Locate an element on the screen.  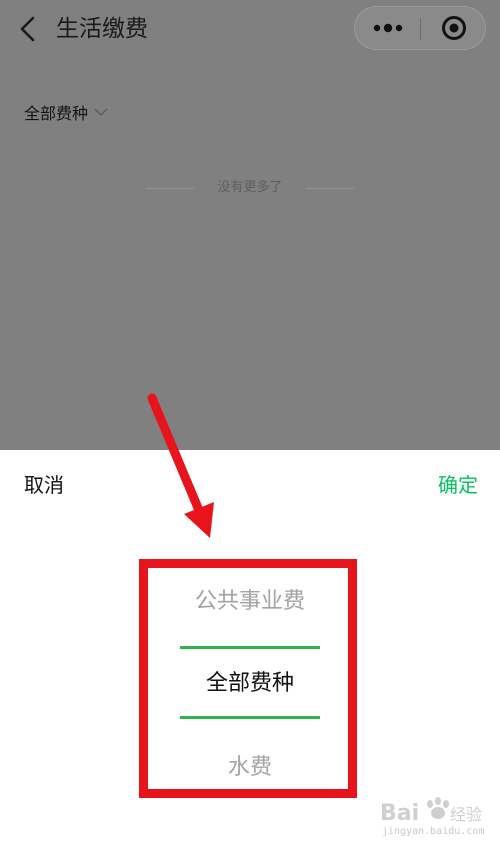
divider-right is located at coordinates (330, 188).